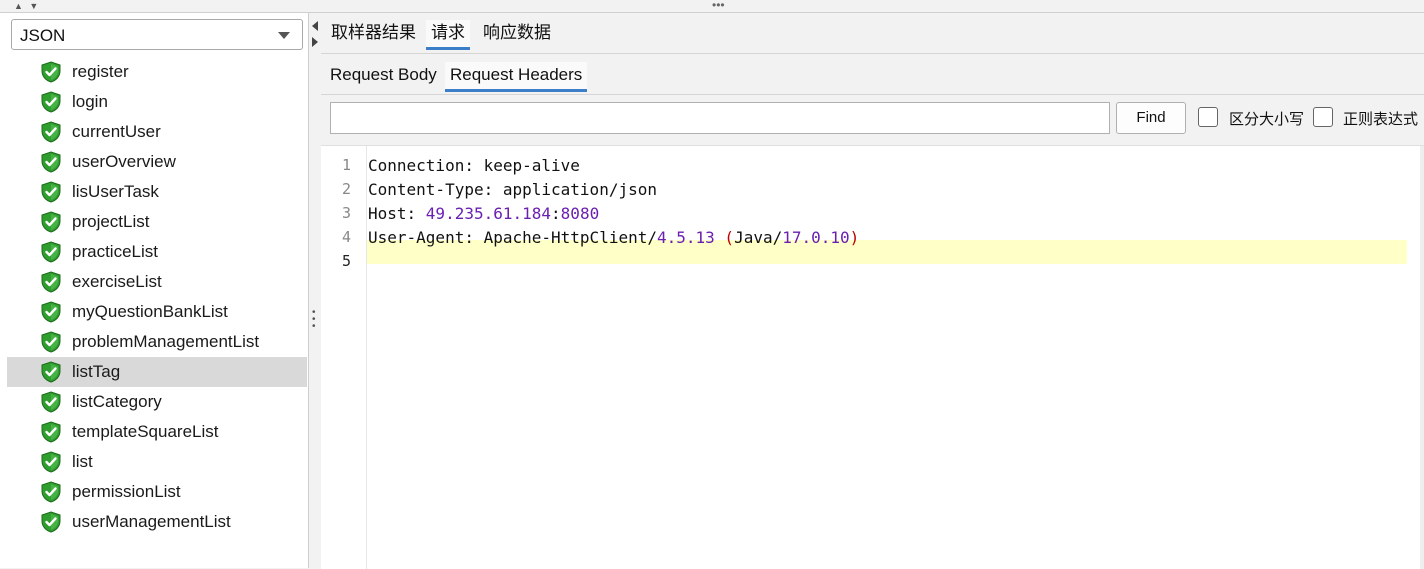 The image size is (1424, 569). What do you see at coordinates (580, 213) in the screenshot?
I see `host-port: 8080` at bounding box center [580, 213].